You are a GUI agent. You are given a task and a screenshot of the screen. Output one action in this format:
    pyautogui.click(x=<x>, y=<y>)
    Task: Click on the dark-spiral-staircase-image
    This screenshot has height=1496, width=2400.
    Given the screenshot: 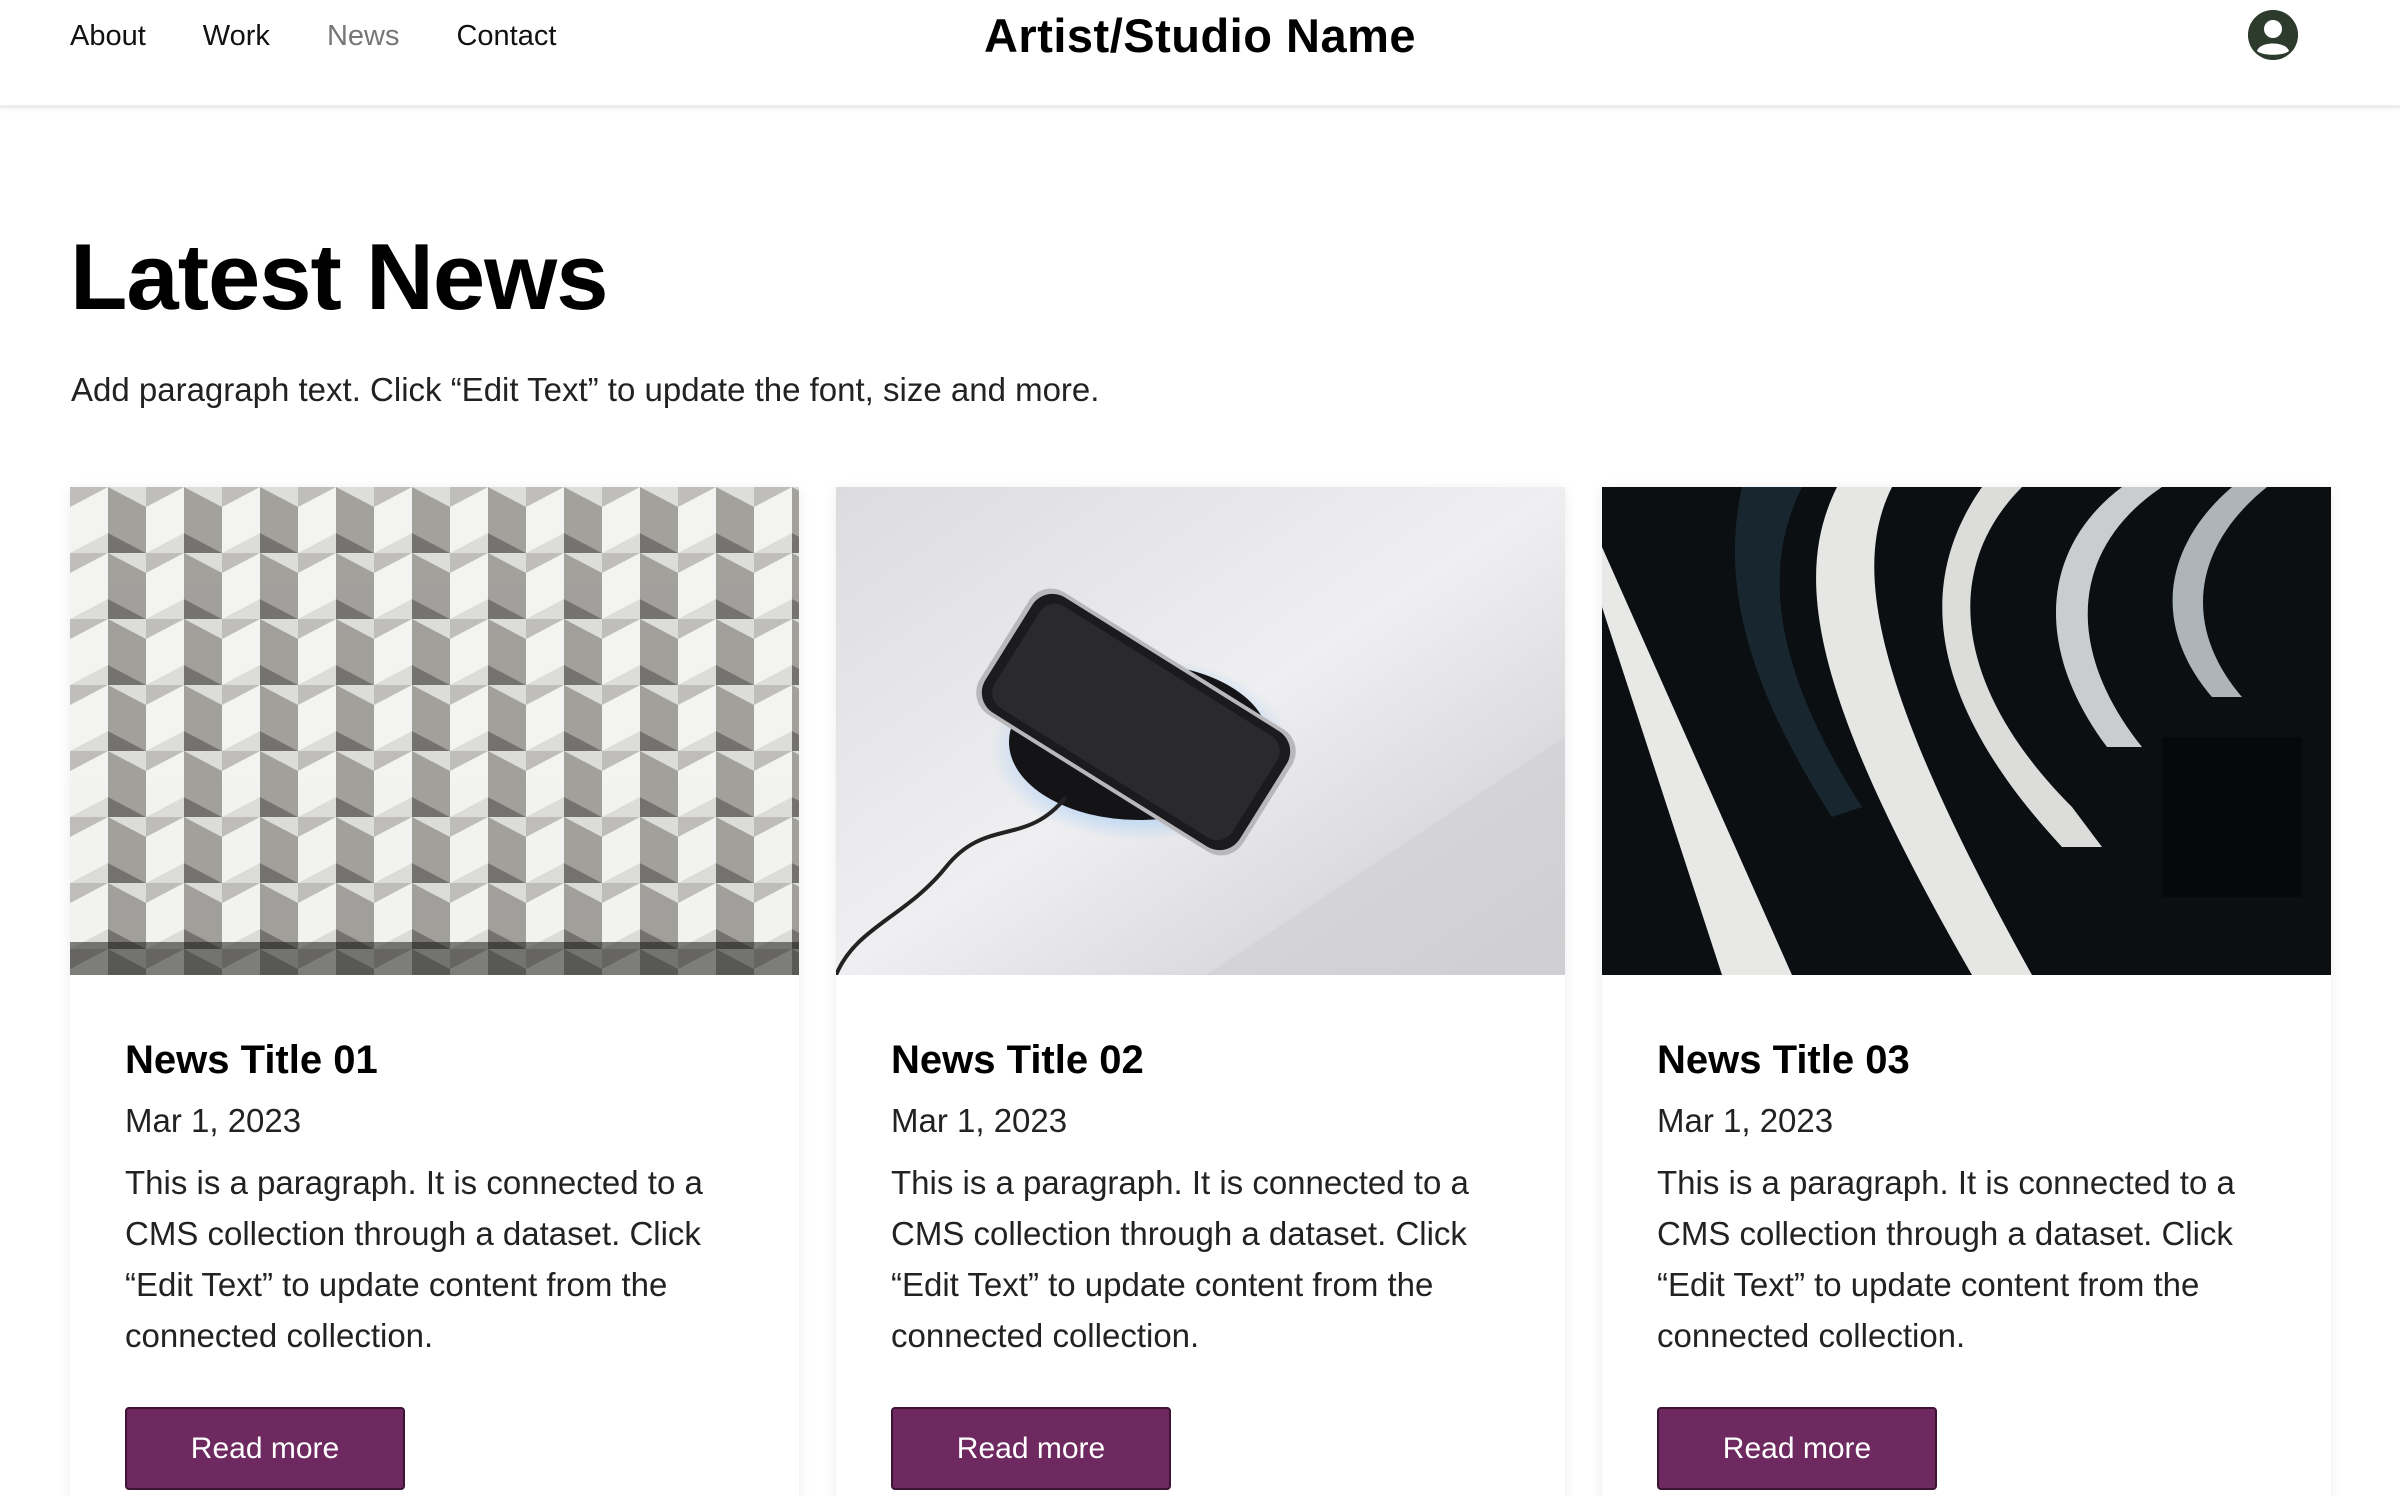 What is the action you would take?
    pyautogui.click(x=1966, y=731)
    